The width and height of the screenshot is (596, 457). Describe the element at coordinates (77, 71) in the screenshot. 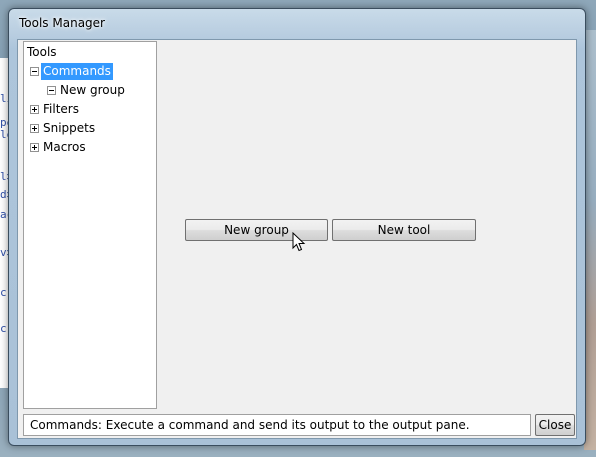

I see `tree-item-label: Commands` at that location.